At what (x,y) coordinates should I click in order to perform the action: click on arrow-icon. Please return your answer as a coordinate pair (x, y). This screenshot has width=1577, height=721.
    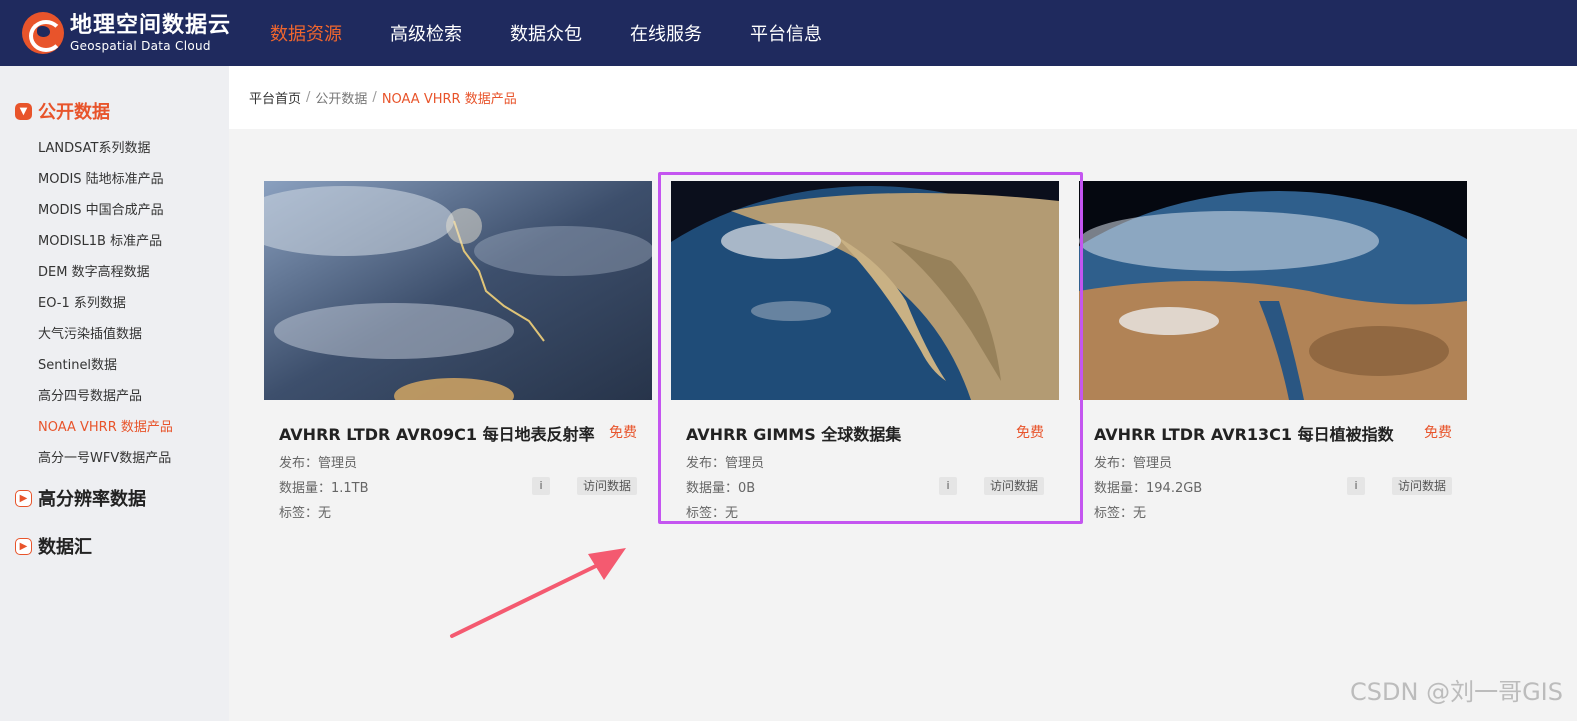
    Looking at the image, I should click on (538, 593).